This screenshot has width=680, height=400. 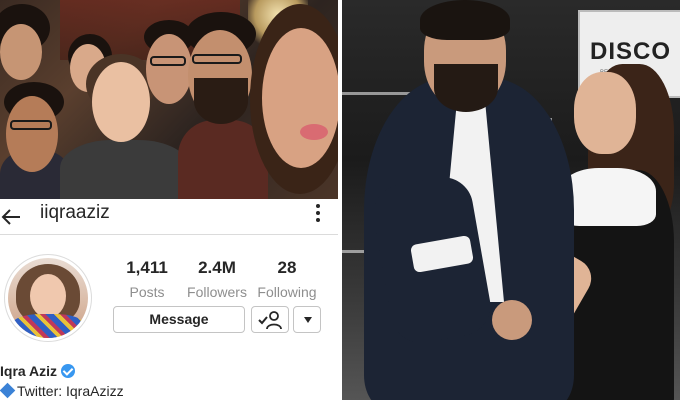 What do you see at coordinates (608, 197) in the screenshot?
I see `woman-top` at bounding box center [608, 197].